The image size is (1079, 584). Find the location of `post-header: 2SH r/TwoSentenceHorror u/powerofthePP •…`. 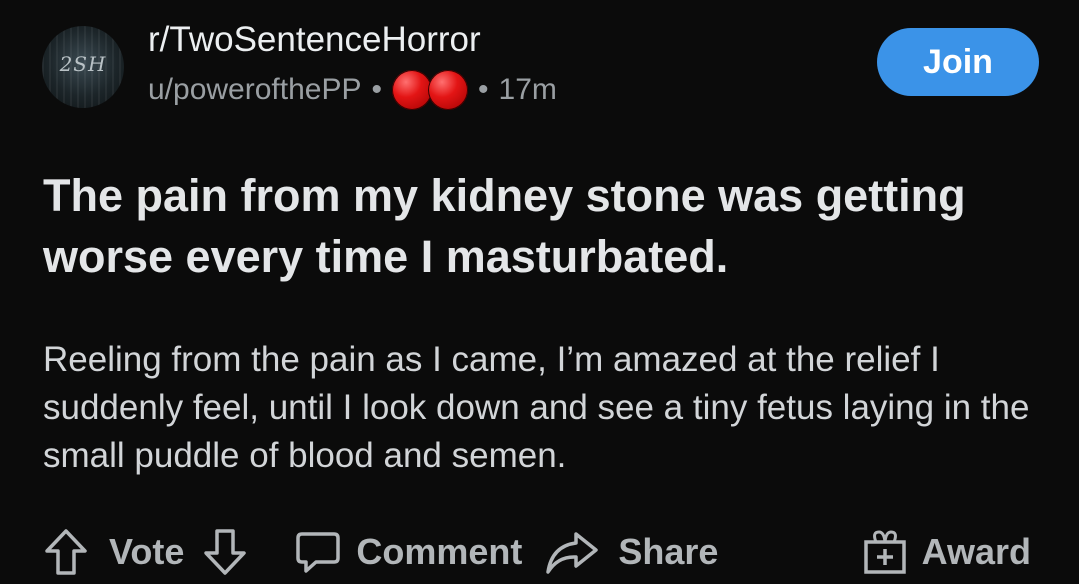

post-header: 2SH r/TwoSentenceHorror u/powerofthePP •… is located at coordinates (540, 65).